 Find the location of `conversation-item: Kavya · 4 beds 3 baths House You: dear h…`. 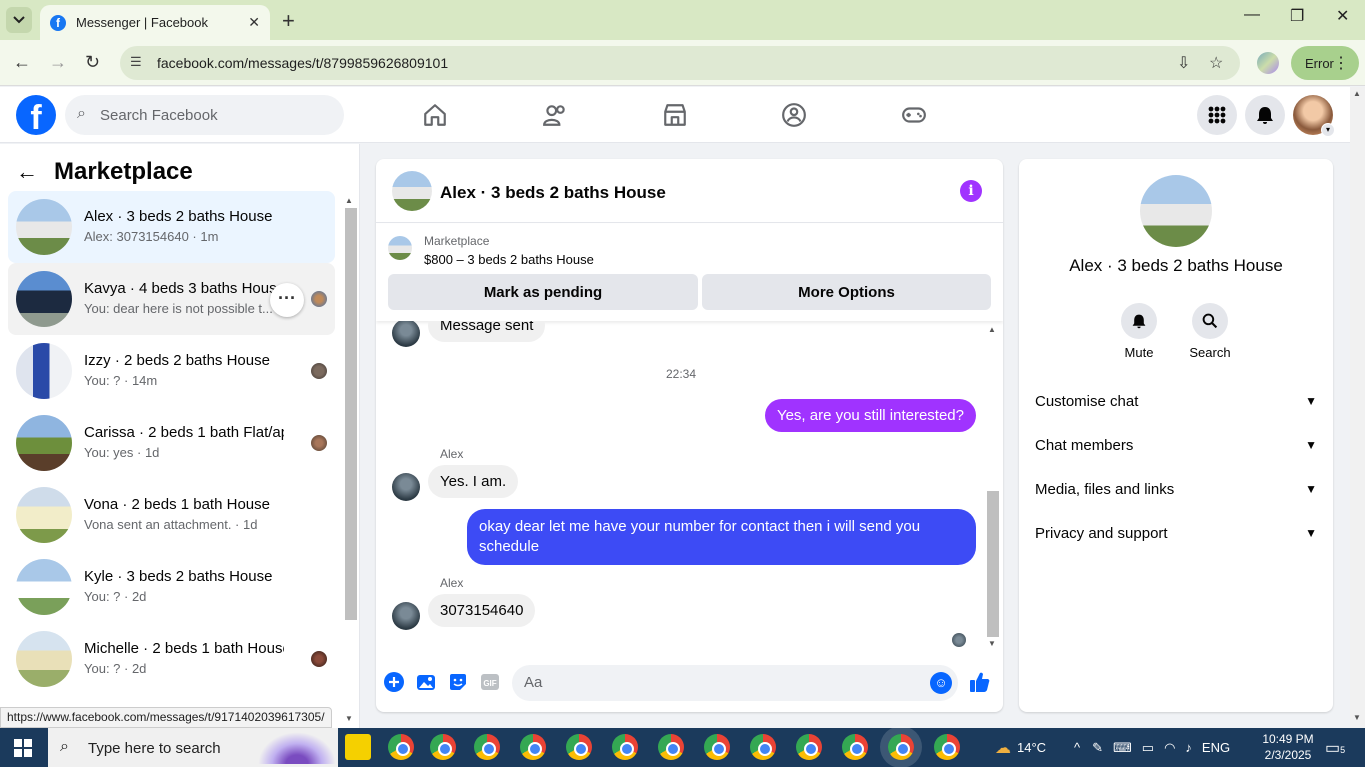

conversation-item: Kavya · 4 beds 3 baths House You: dear h… is located at coordinates (171, 299).